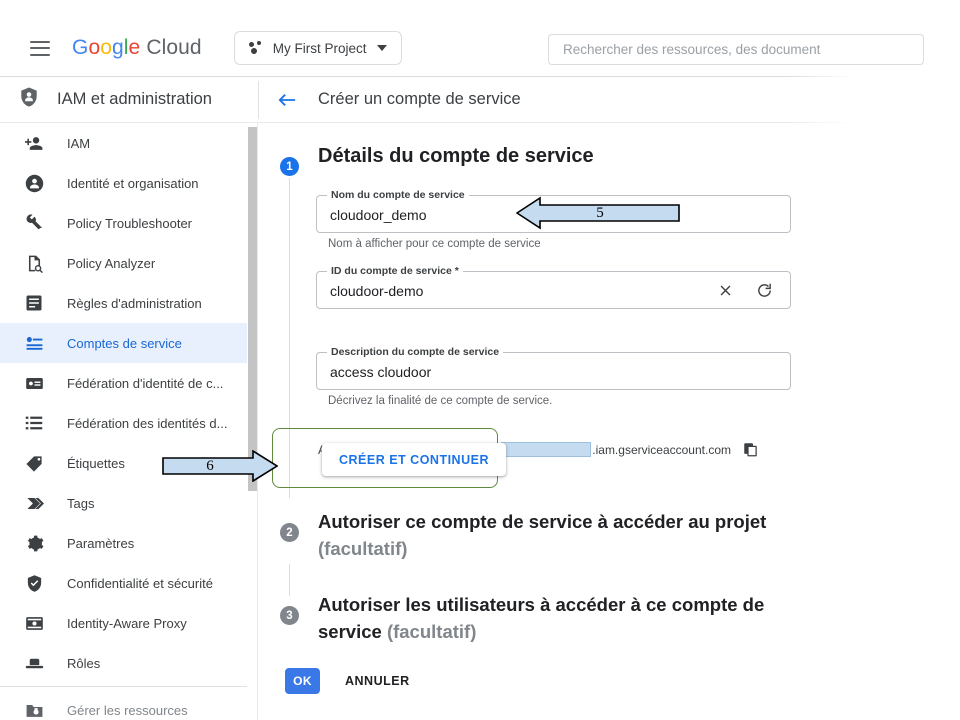 The height and width of the screenshot is (720, 960). What do you see at coordinates (252, 309) in the screenshot?
I see `sidebar-scrollbar` at bounding box center [252, 309].